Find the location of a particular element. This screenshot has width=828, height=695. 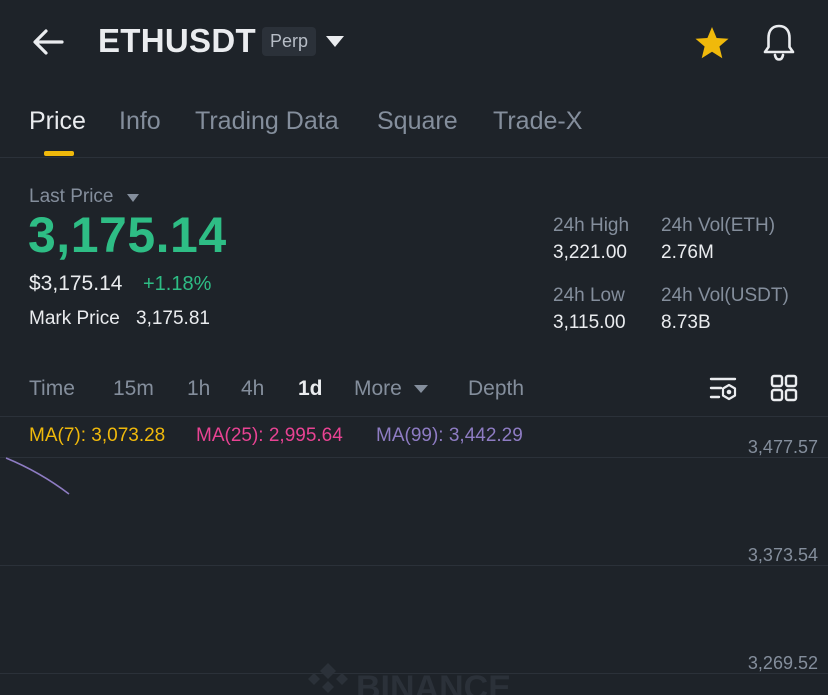

price-axis-label: 3,269.52 is located at coordinates (782, 663).